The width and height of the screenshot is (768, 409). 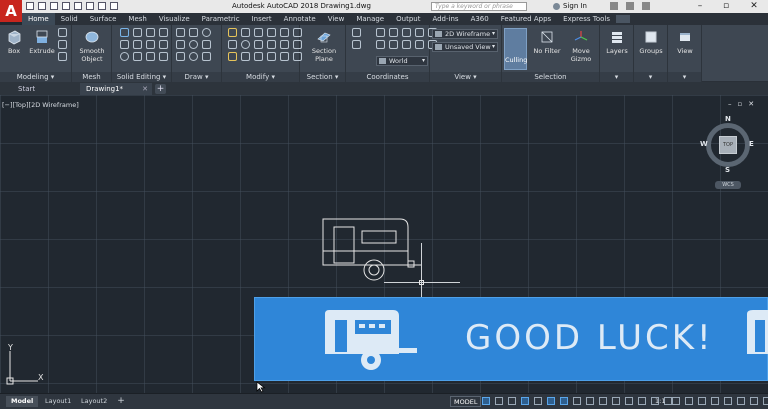 I want to click on modify-panel-label: Modify ▾, so click(x=260, y=77).